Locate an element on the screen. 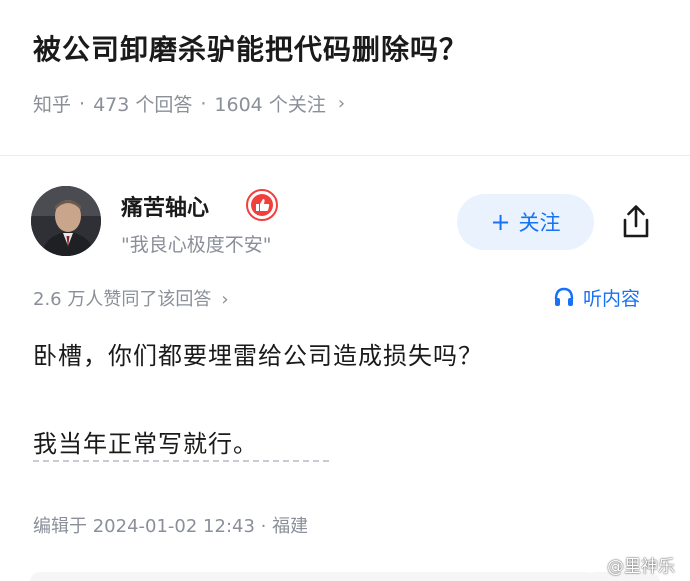  question-meta: 知乎 · 473 个回答 · 1604 个关注 › is located at coordinates (189, 103).